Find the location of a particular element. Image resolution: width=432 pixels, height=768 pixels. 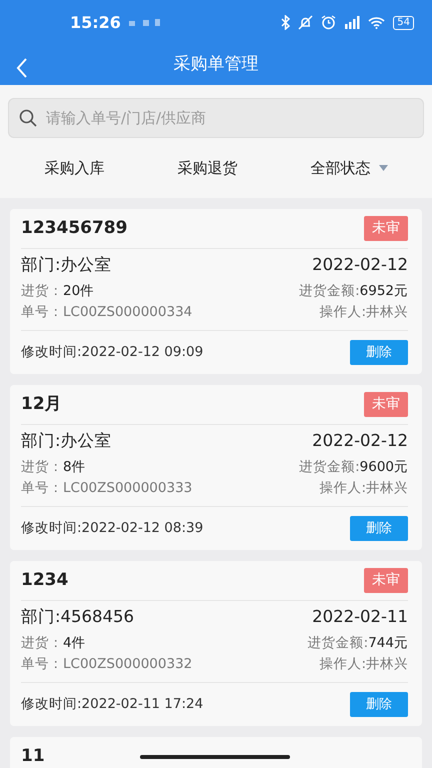

amount-text: 进货金额:6952元 is located at coordinates (353, 291).